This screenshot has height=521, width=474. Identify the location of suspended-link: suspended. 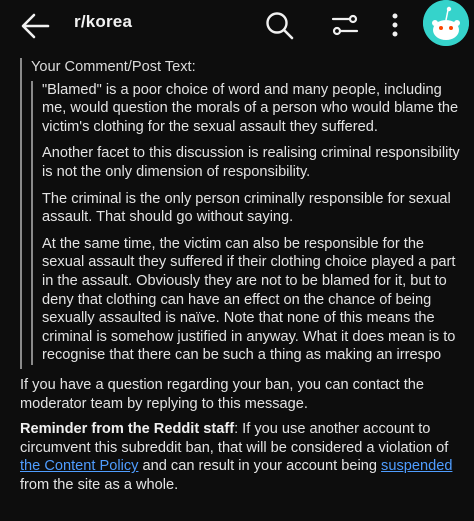
(416, 466).